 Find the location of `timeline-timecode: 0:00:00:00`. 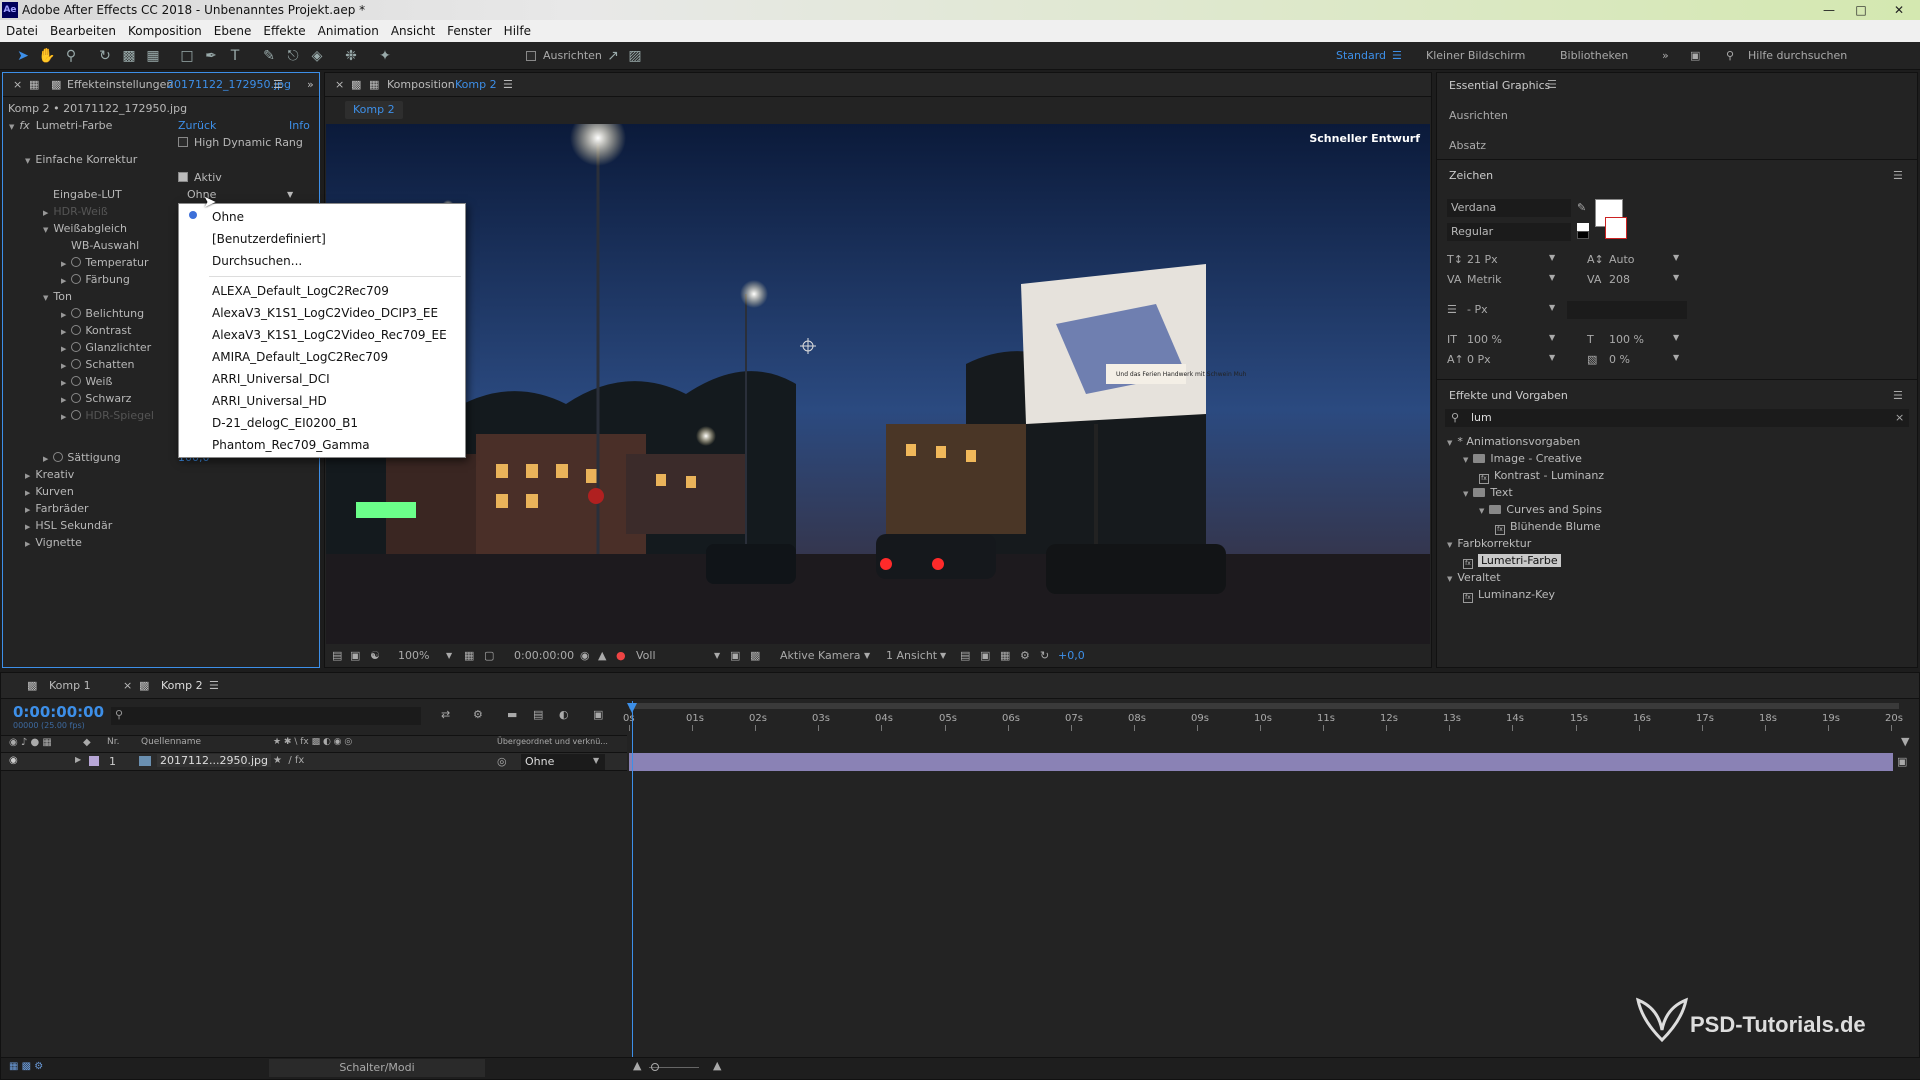

timeline-timecode: 0:00:00:00 is located at coordinates (58, 712).